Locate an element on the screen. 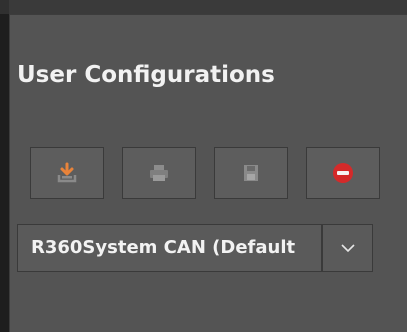 The height and width of the screenshot is (332, 407). download-tray-icon is located at coordinates (67, 172).